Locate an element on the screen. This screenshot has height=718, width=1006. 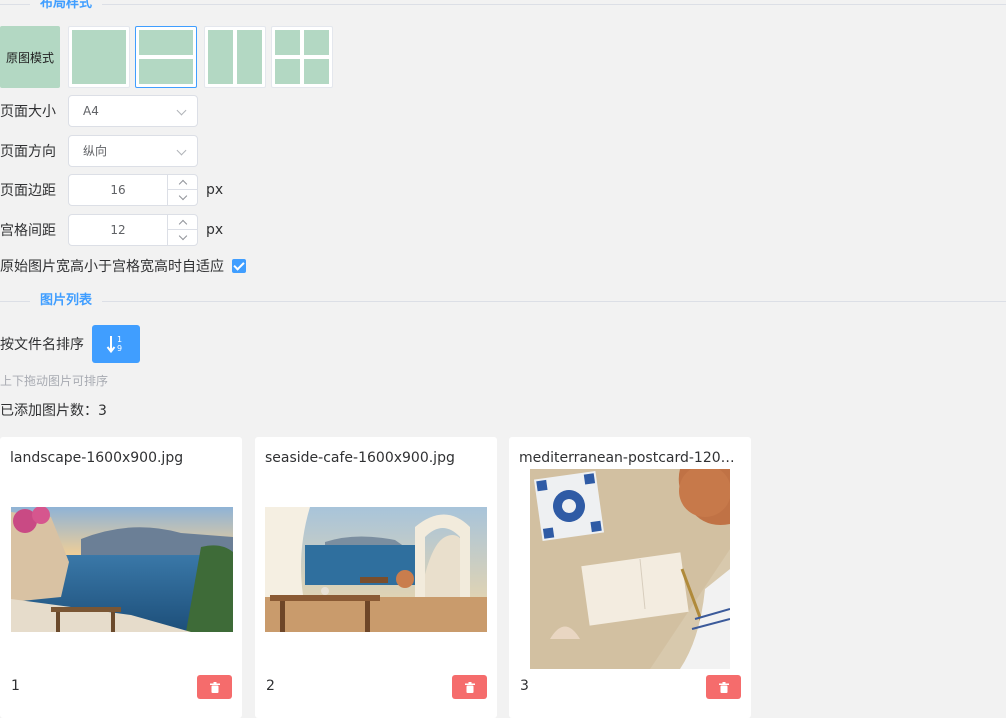
page-size-label: 页面大小 is located at coordinates (28, 112).